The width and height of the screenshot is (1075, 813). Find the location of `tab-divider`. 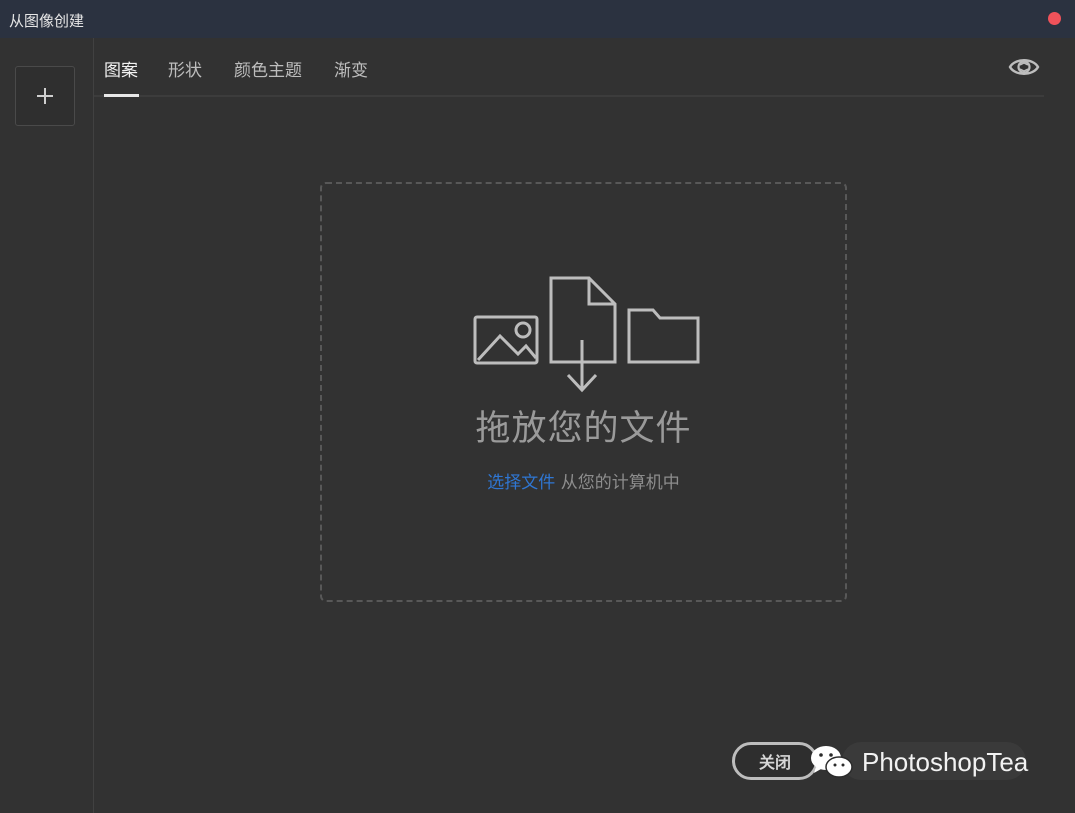

tab-divider is located at coordinates (569, 96).